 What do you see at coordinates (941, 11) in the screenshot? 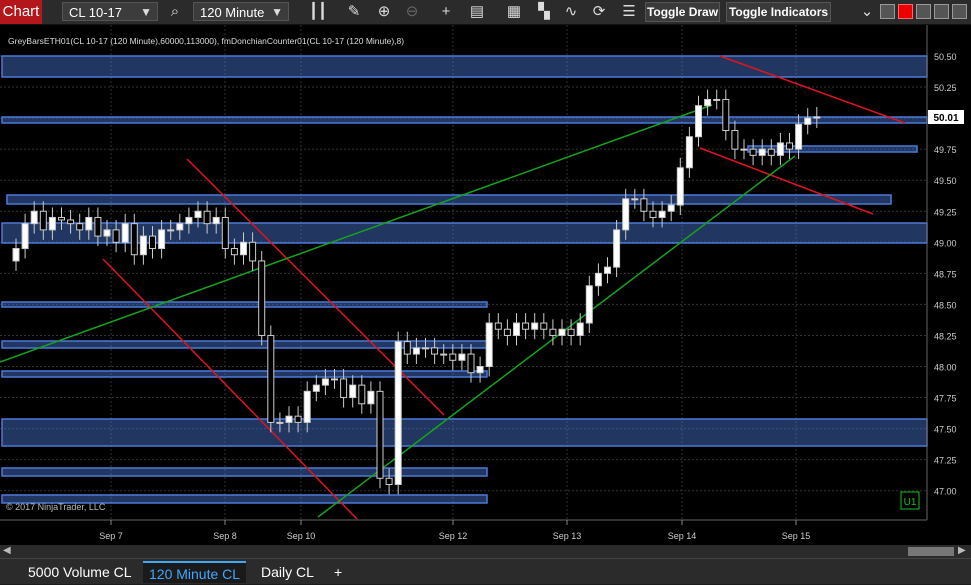
I see `maximize-icon` at bounding box center [941, 11].